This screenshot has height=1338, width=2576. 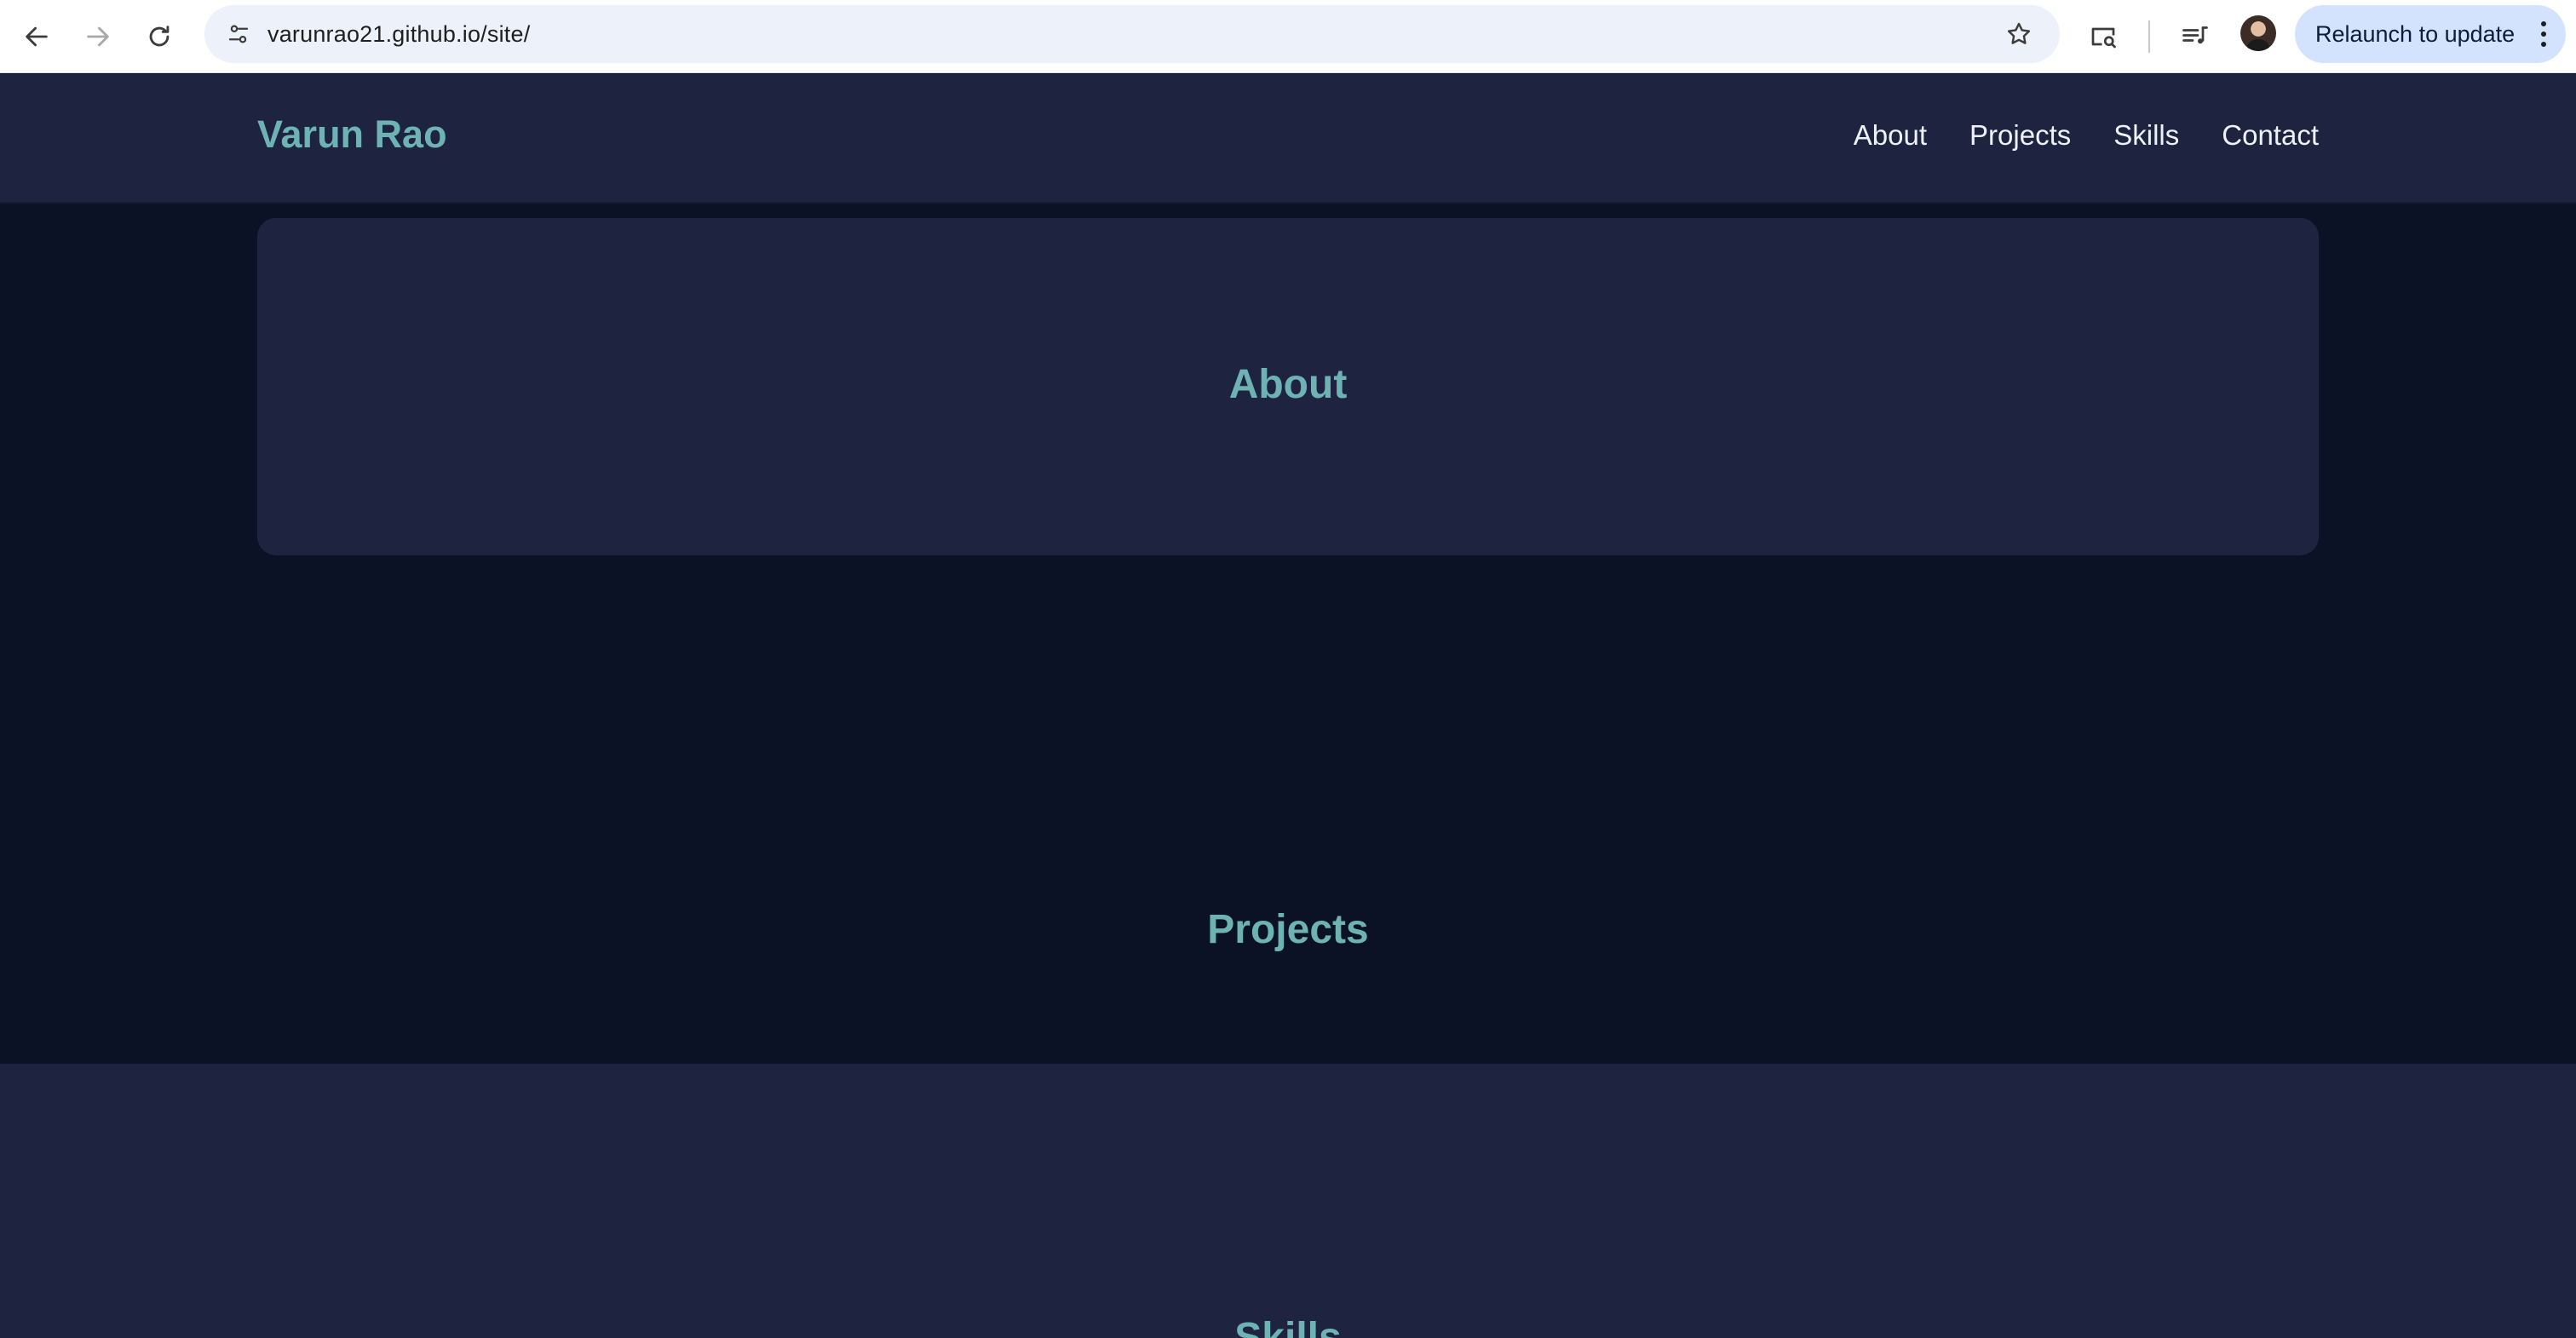 I want to click on star-icon, so click(x=2019, y=33).